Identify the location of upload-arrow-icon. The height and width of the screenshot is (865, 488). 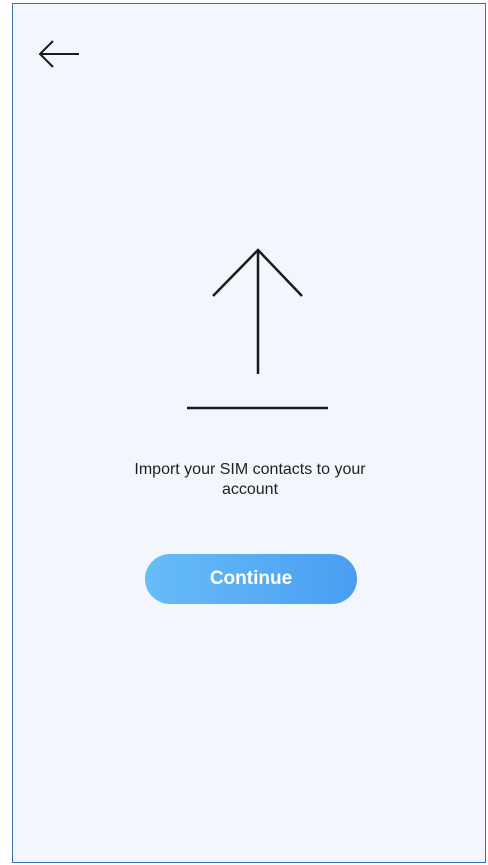
(257, 329).